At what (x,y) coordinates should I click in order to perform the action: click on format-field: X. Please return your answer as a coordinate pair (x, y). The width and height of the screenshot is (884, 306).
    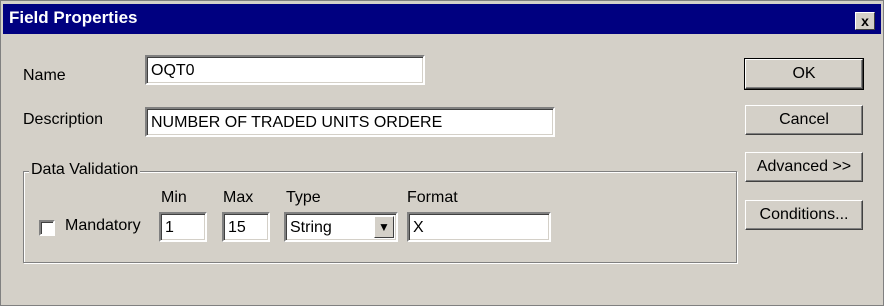
    Looking at the image, I should click on (479, 227).